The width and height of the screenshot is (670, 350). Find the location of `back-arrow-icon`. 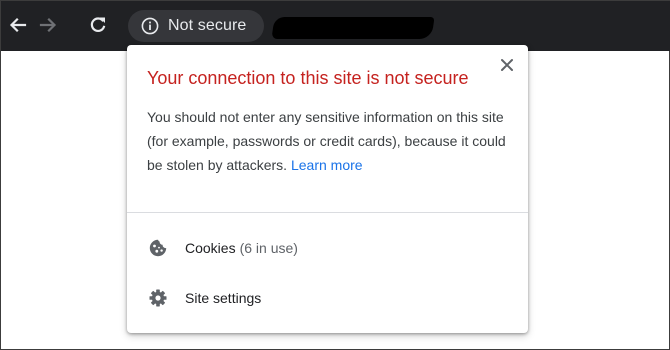

back-arrow-icon is located at coordinates (18, 25).